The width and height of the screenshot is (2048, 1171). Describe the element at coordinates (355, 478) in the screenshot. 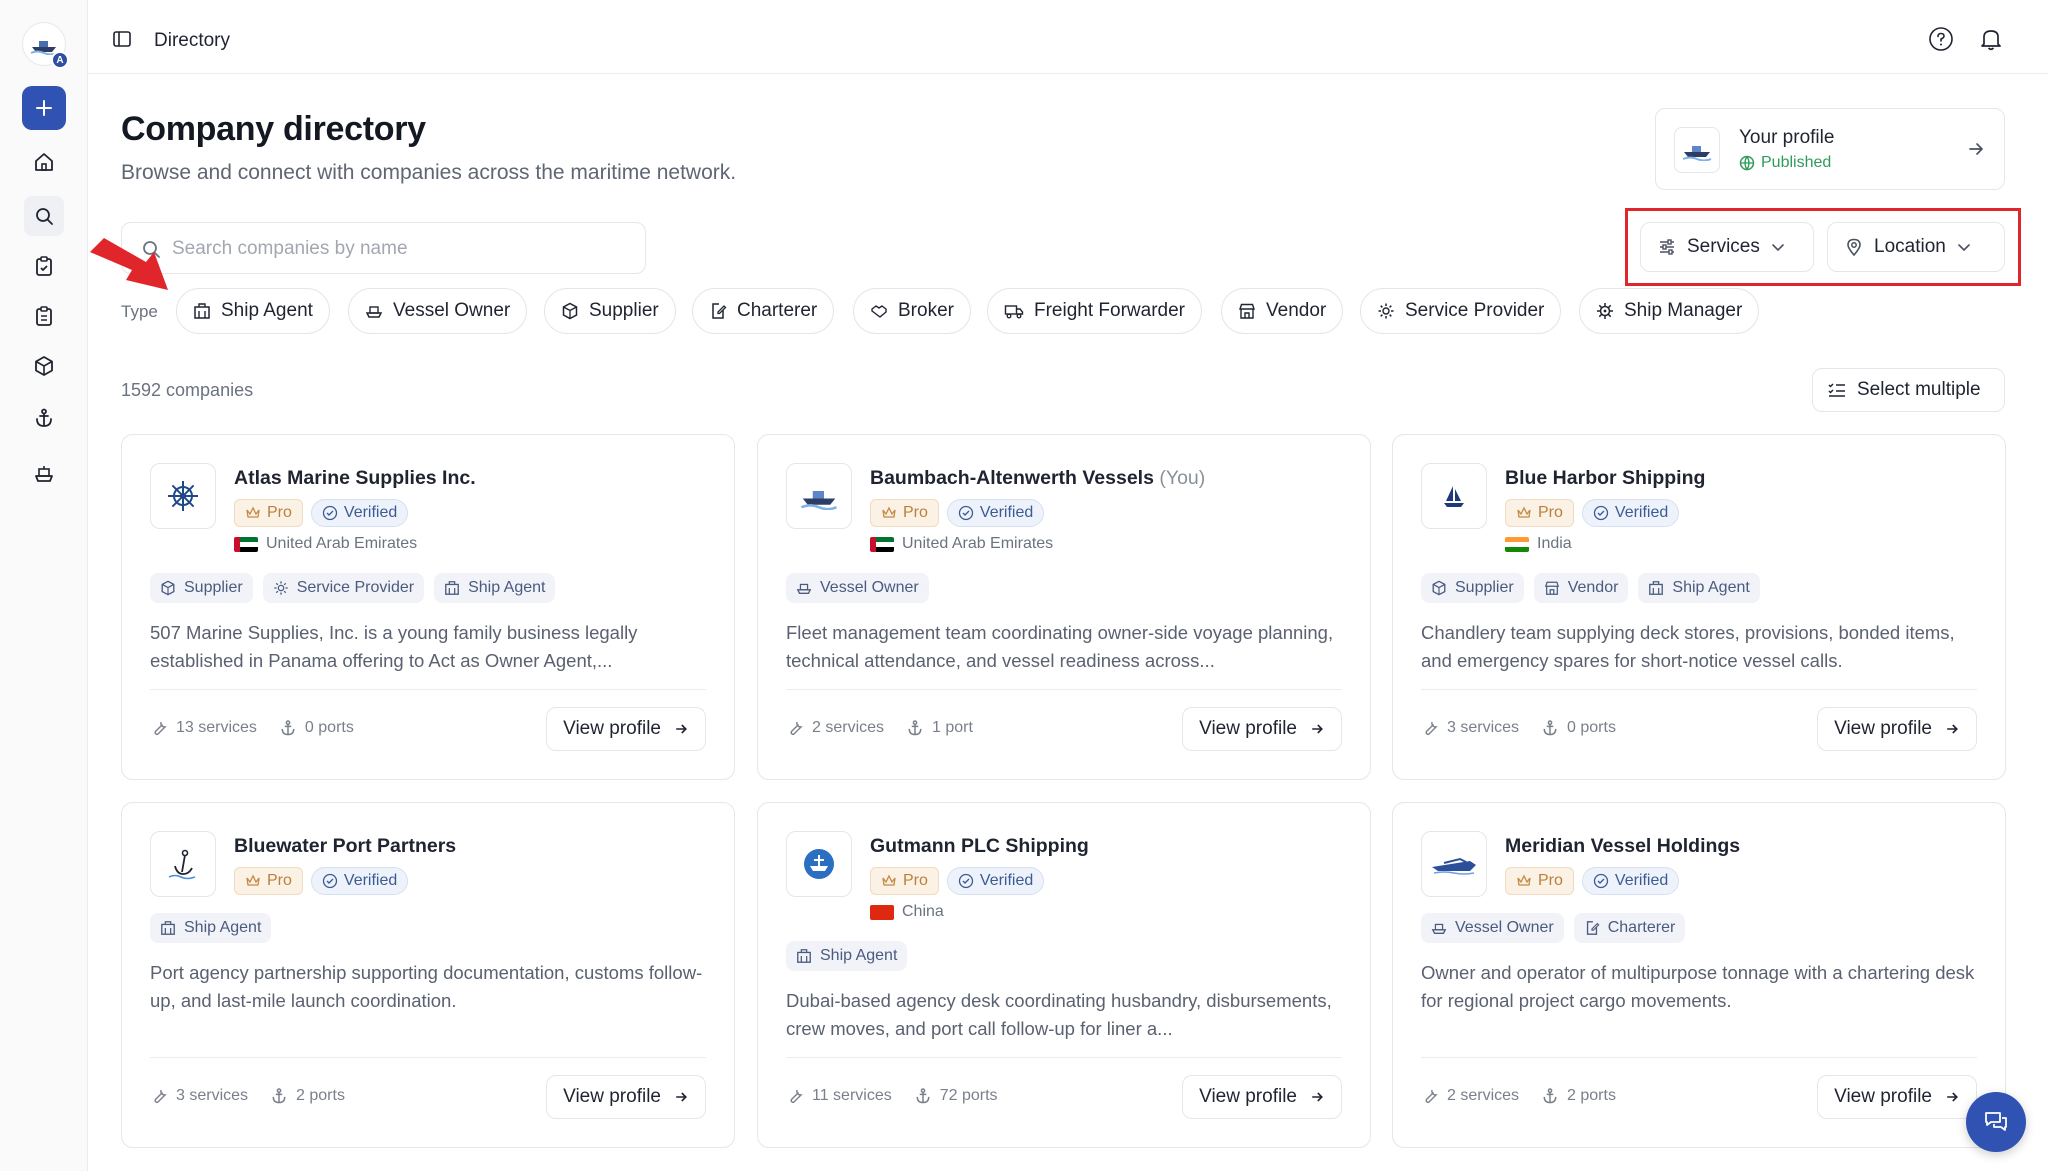

I see `company-name: Atlas Marine Supplies Inc.` at that location.